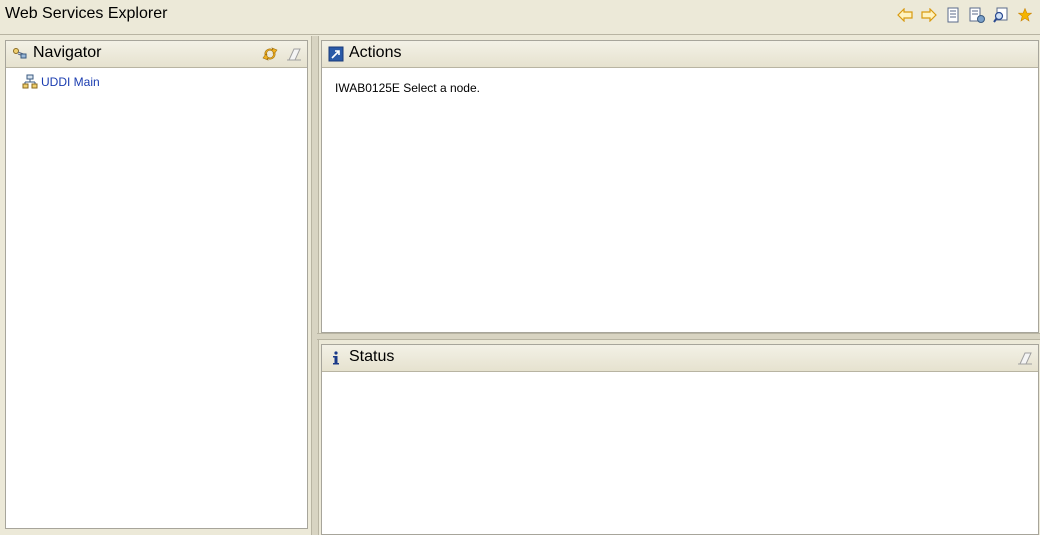 This screenshot has width=1040, height=535. I want to click on forward-arrow-icon, so click(929, 15).